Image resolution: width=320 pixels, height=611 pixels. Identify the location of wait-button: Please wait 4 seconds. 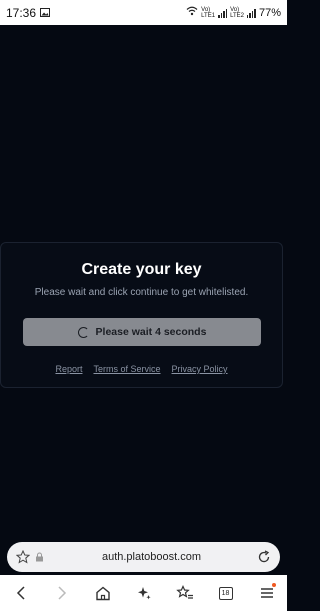
(142, 332).